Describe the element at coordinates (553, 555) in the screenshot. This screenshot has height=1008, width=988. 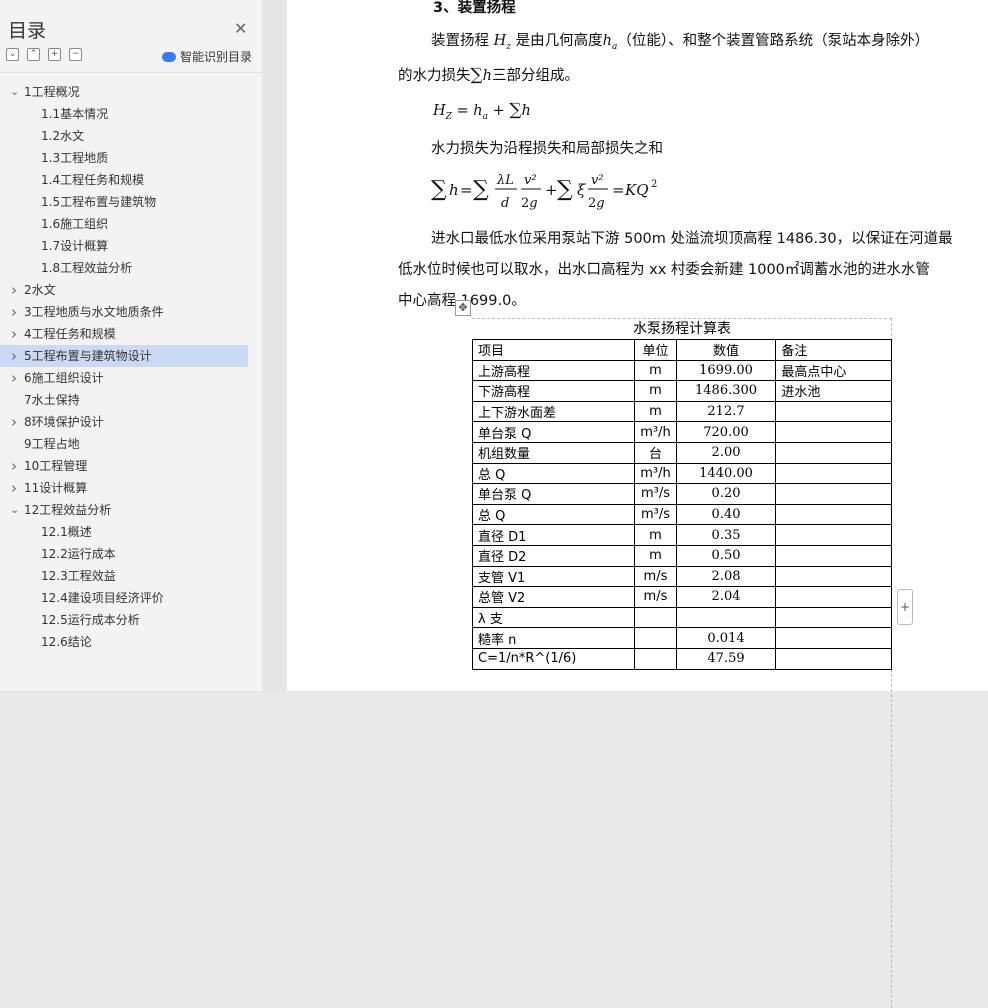
I see `table-cell: 直径 D2` at that location.